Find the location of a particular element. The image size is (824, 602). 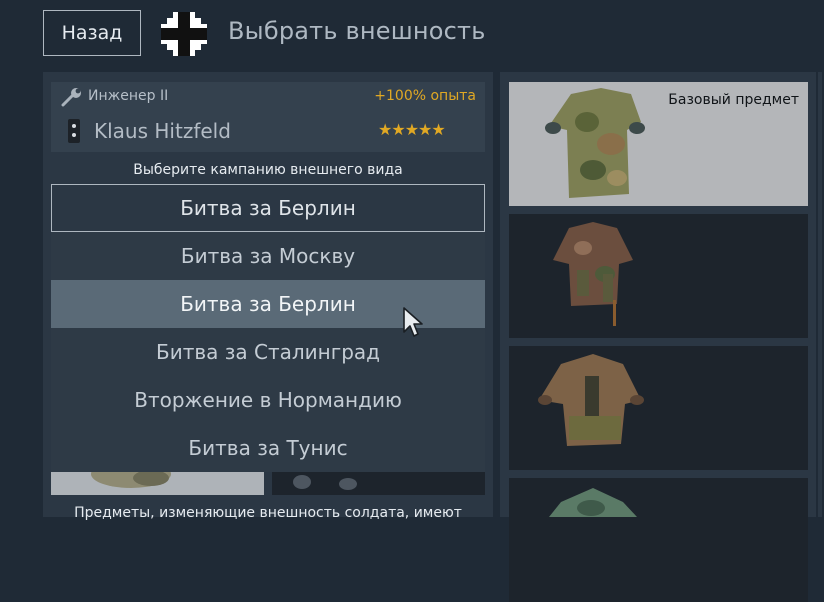

campaign-select: Битва за Берлин is located at coordinates (268, 208).